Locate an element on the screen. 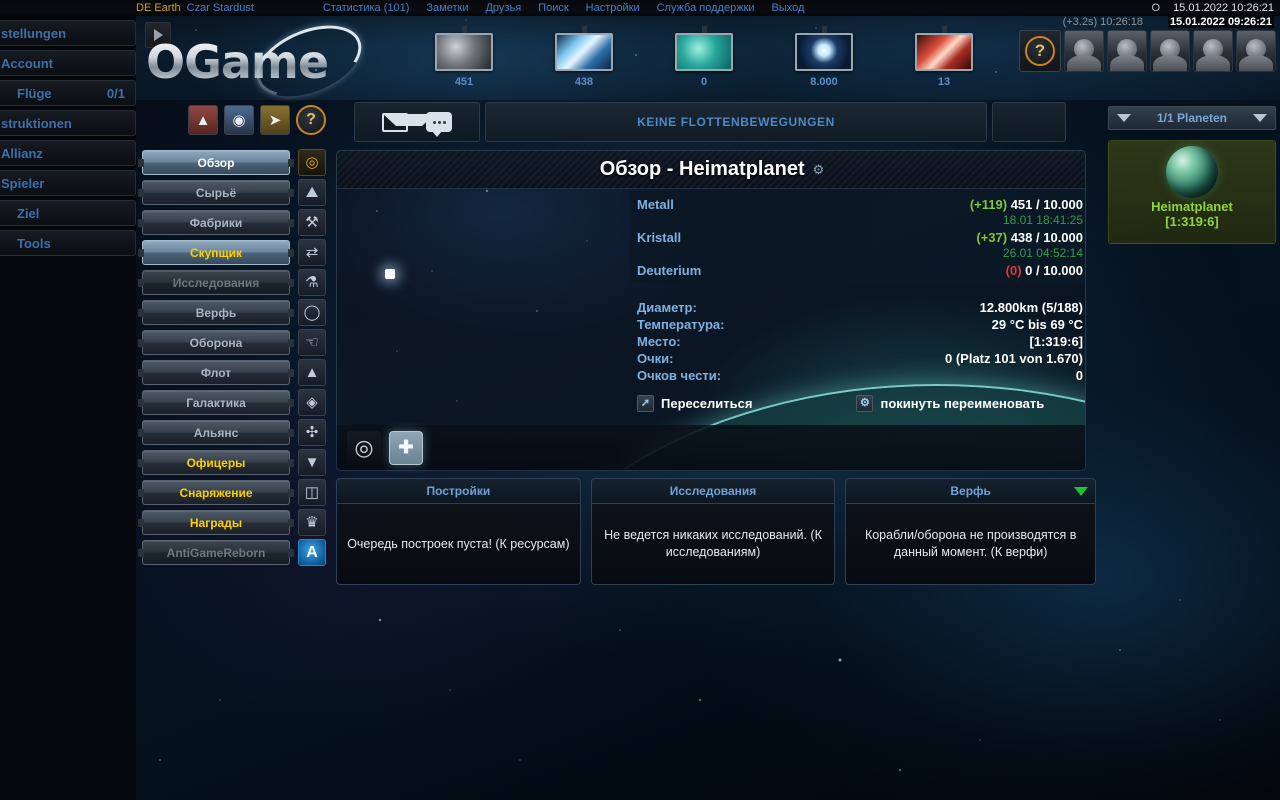 The image size is (1280, 800). server-name: DE Earth is located at coordinates (158, 8).